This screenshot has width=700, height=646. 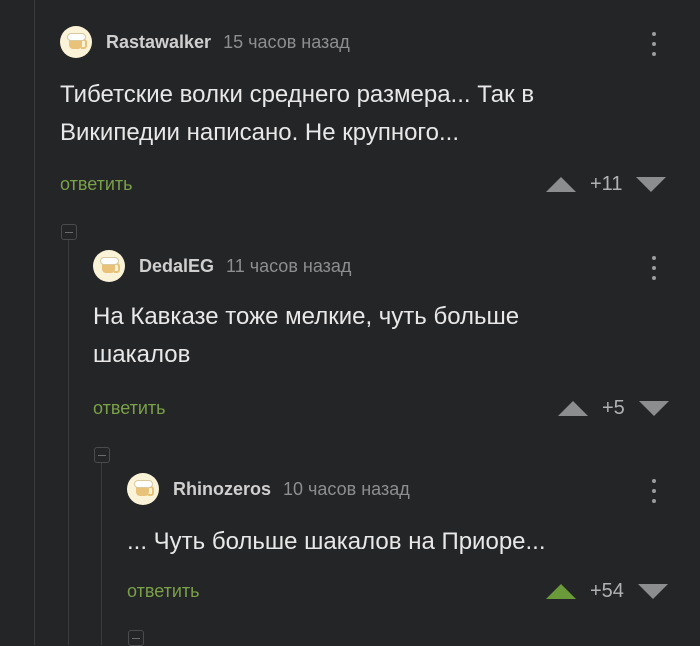 I want to click on comment-text-line: На Кавказе тоже мелкие, чуть больше, so click(x=306, y=316).